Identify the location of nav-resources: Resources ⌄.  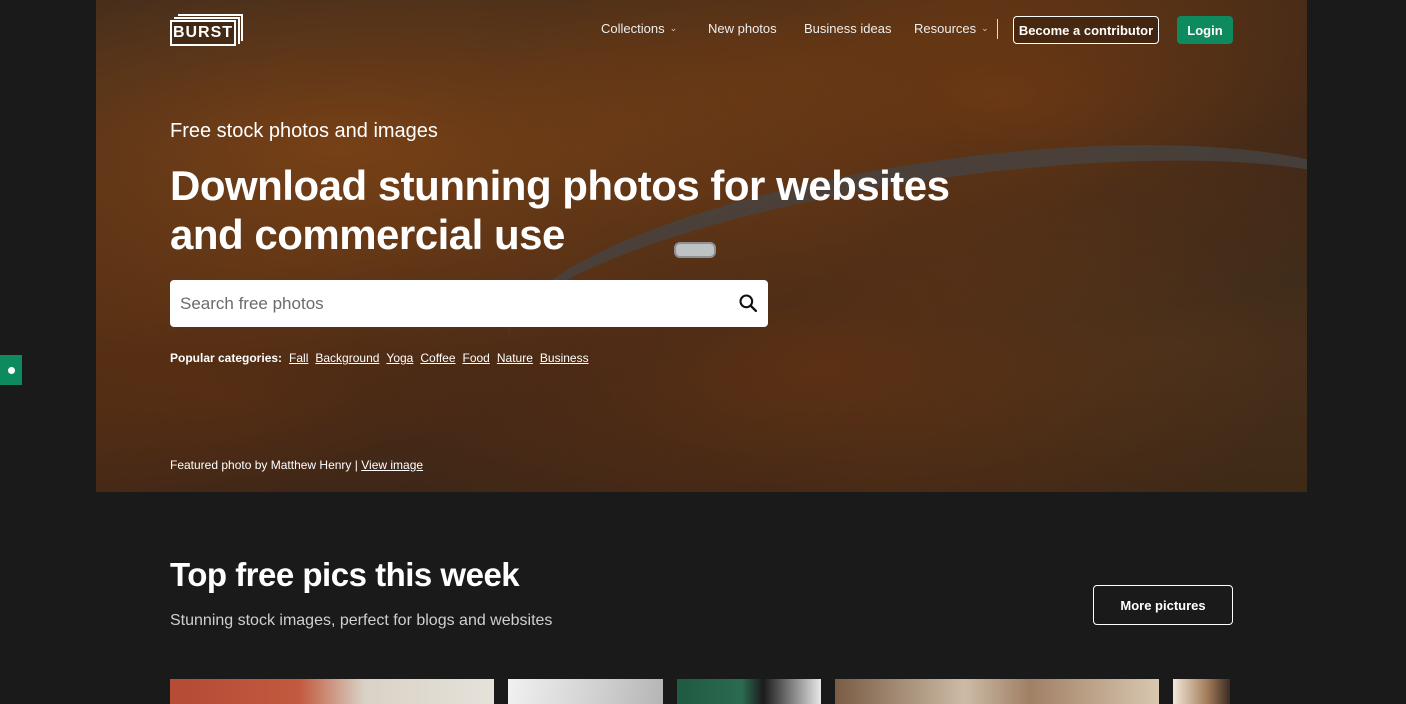
(951, 28).